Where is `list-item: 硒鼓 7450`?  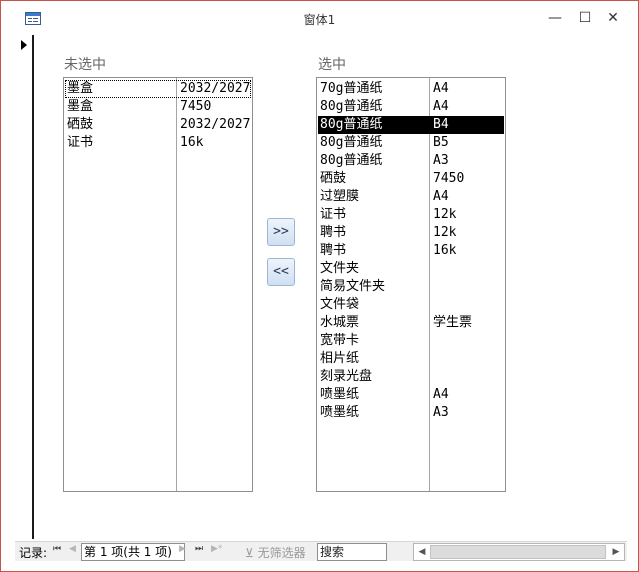 list-item: 硒鼓 7450 is located at coordinates (411, 179).